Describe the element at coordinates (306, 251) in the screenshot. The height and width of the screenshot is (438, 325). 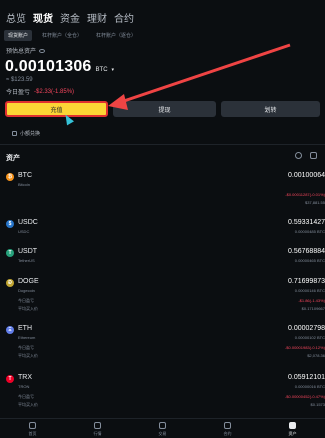
I see `asset-amount: 0.56768884` at that location.